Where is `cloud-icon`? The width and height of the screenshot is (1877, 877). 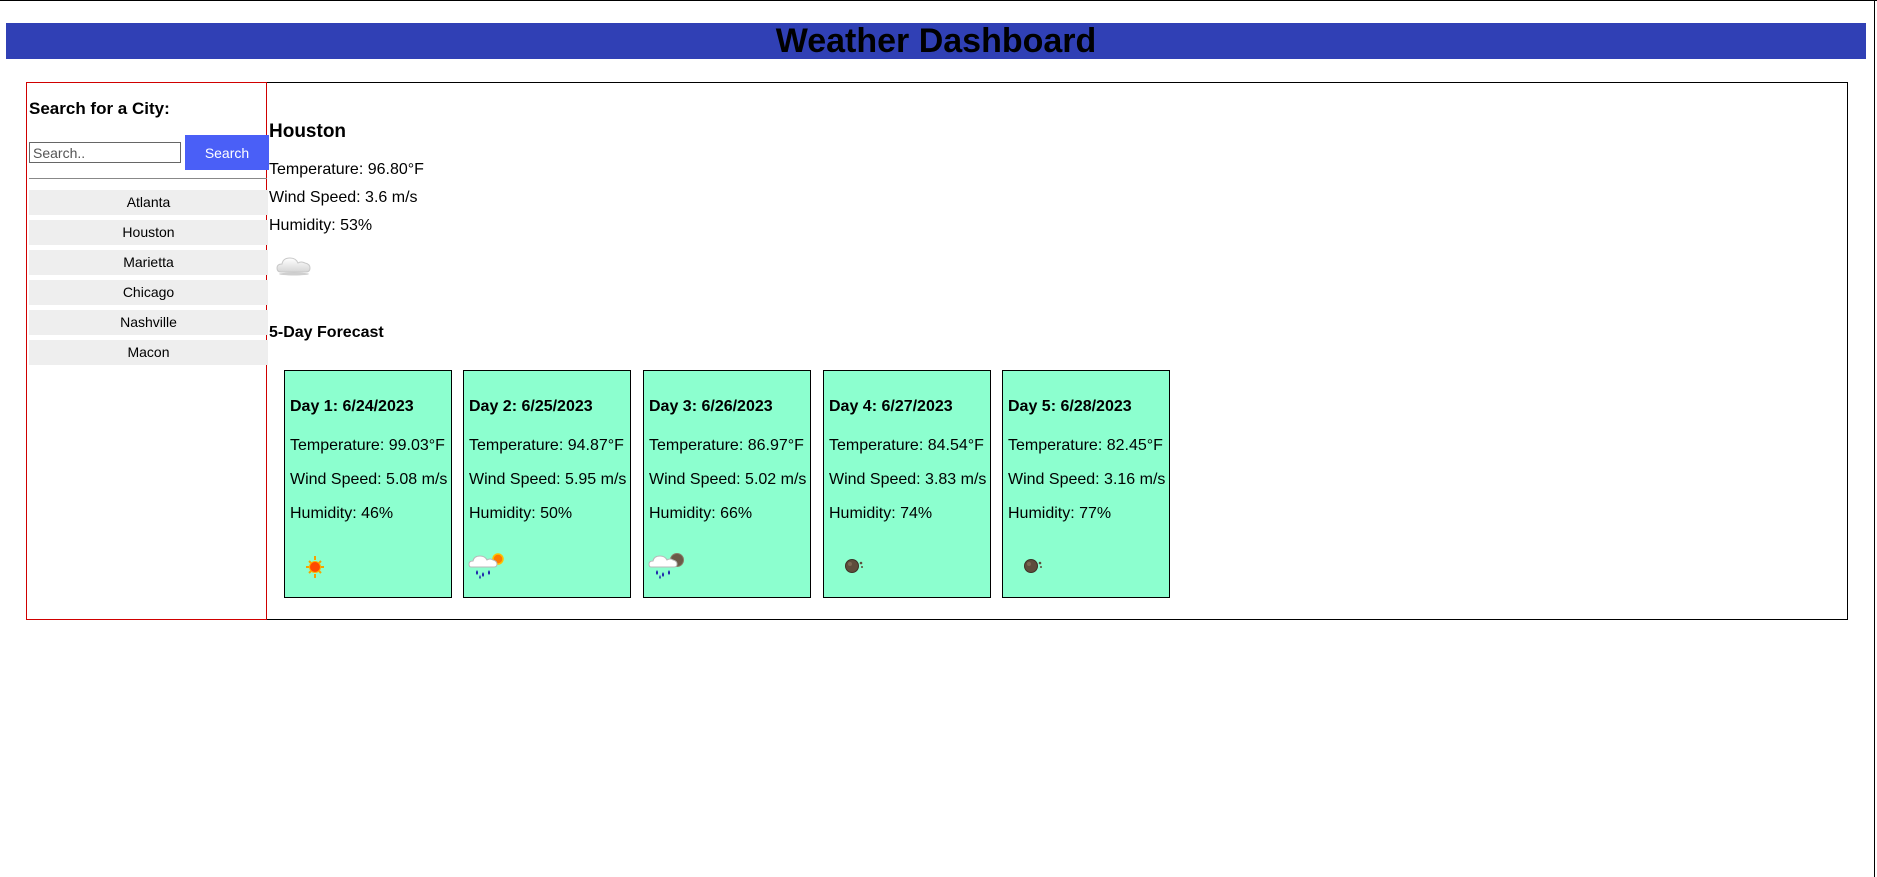
cloud-icon is located at coordinates (293, 266).